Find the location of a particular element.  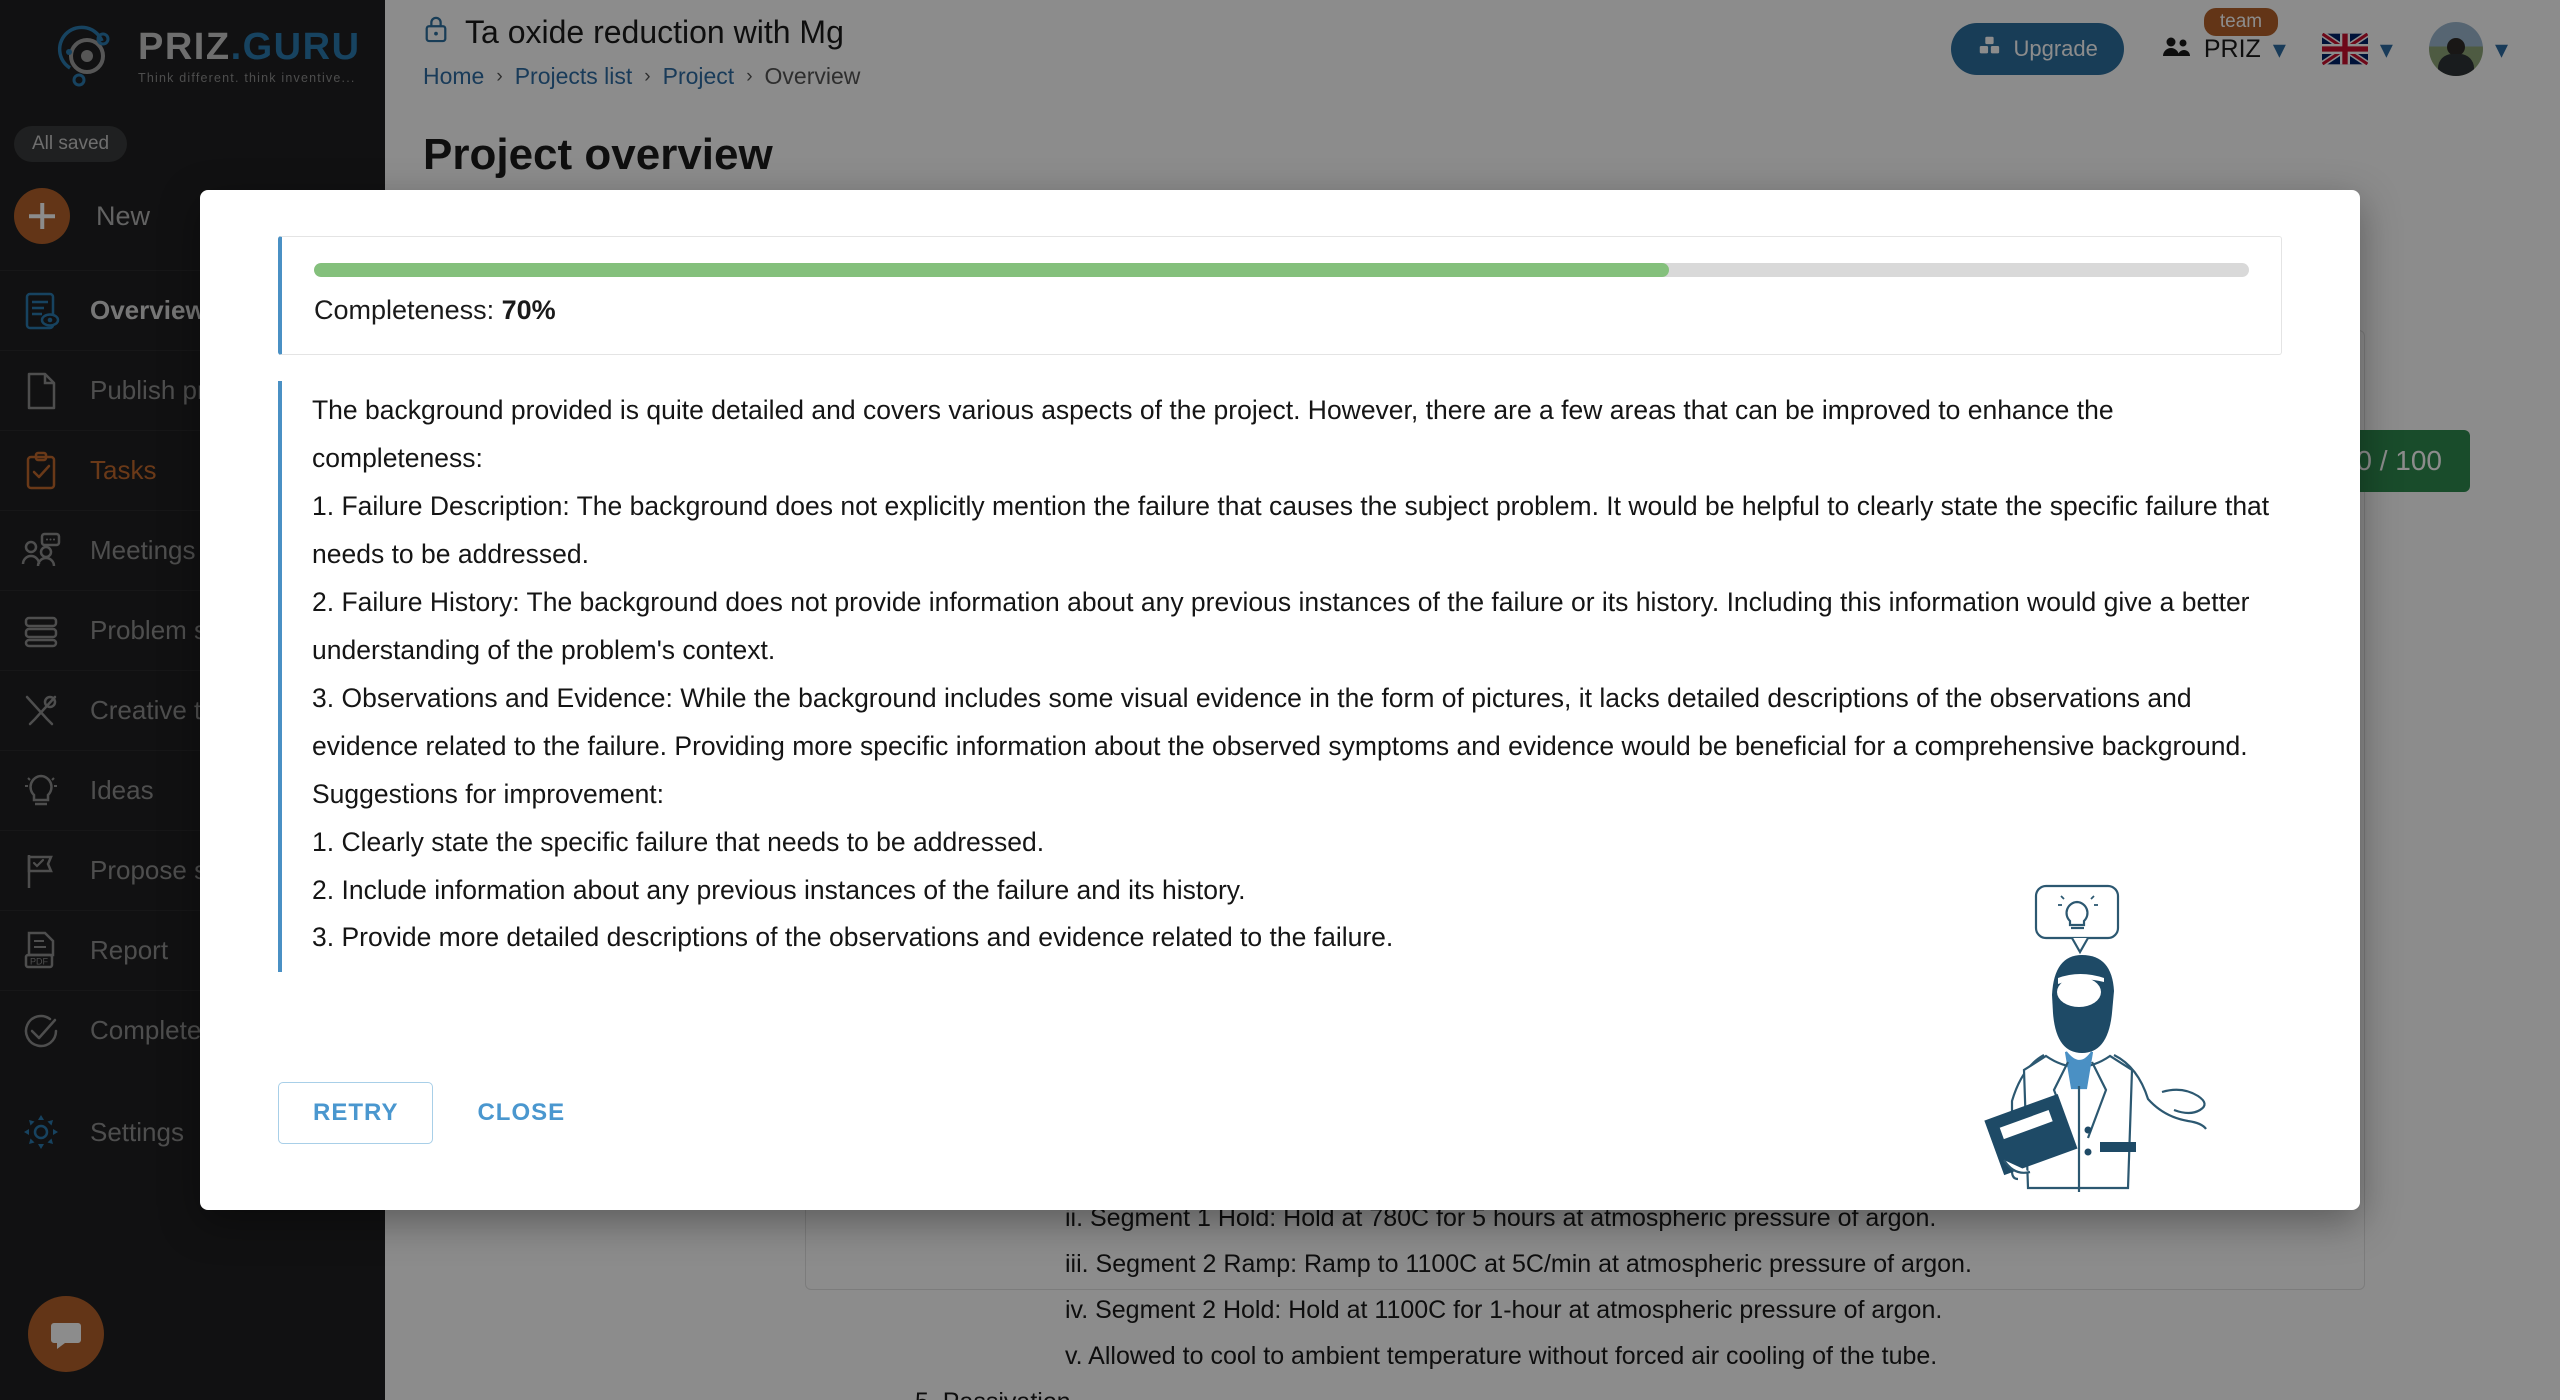

progress-bar-fill is located at coordinates (991, 270).